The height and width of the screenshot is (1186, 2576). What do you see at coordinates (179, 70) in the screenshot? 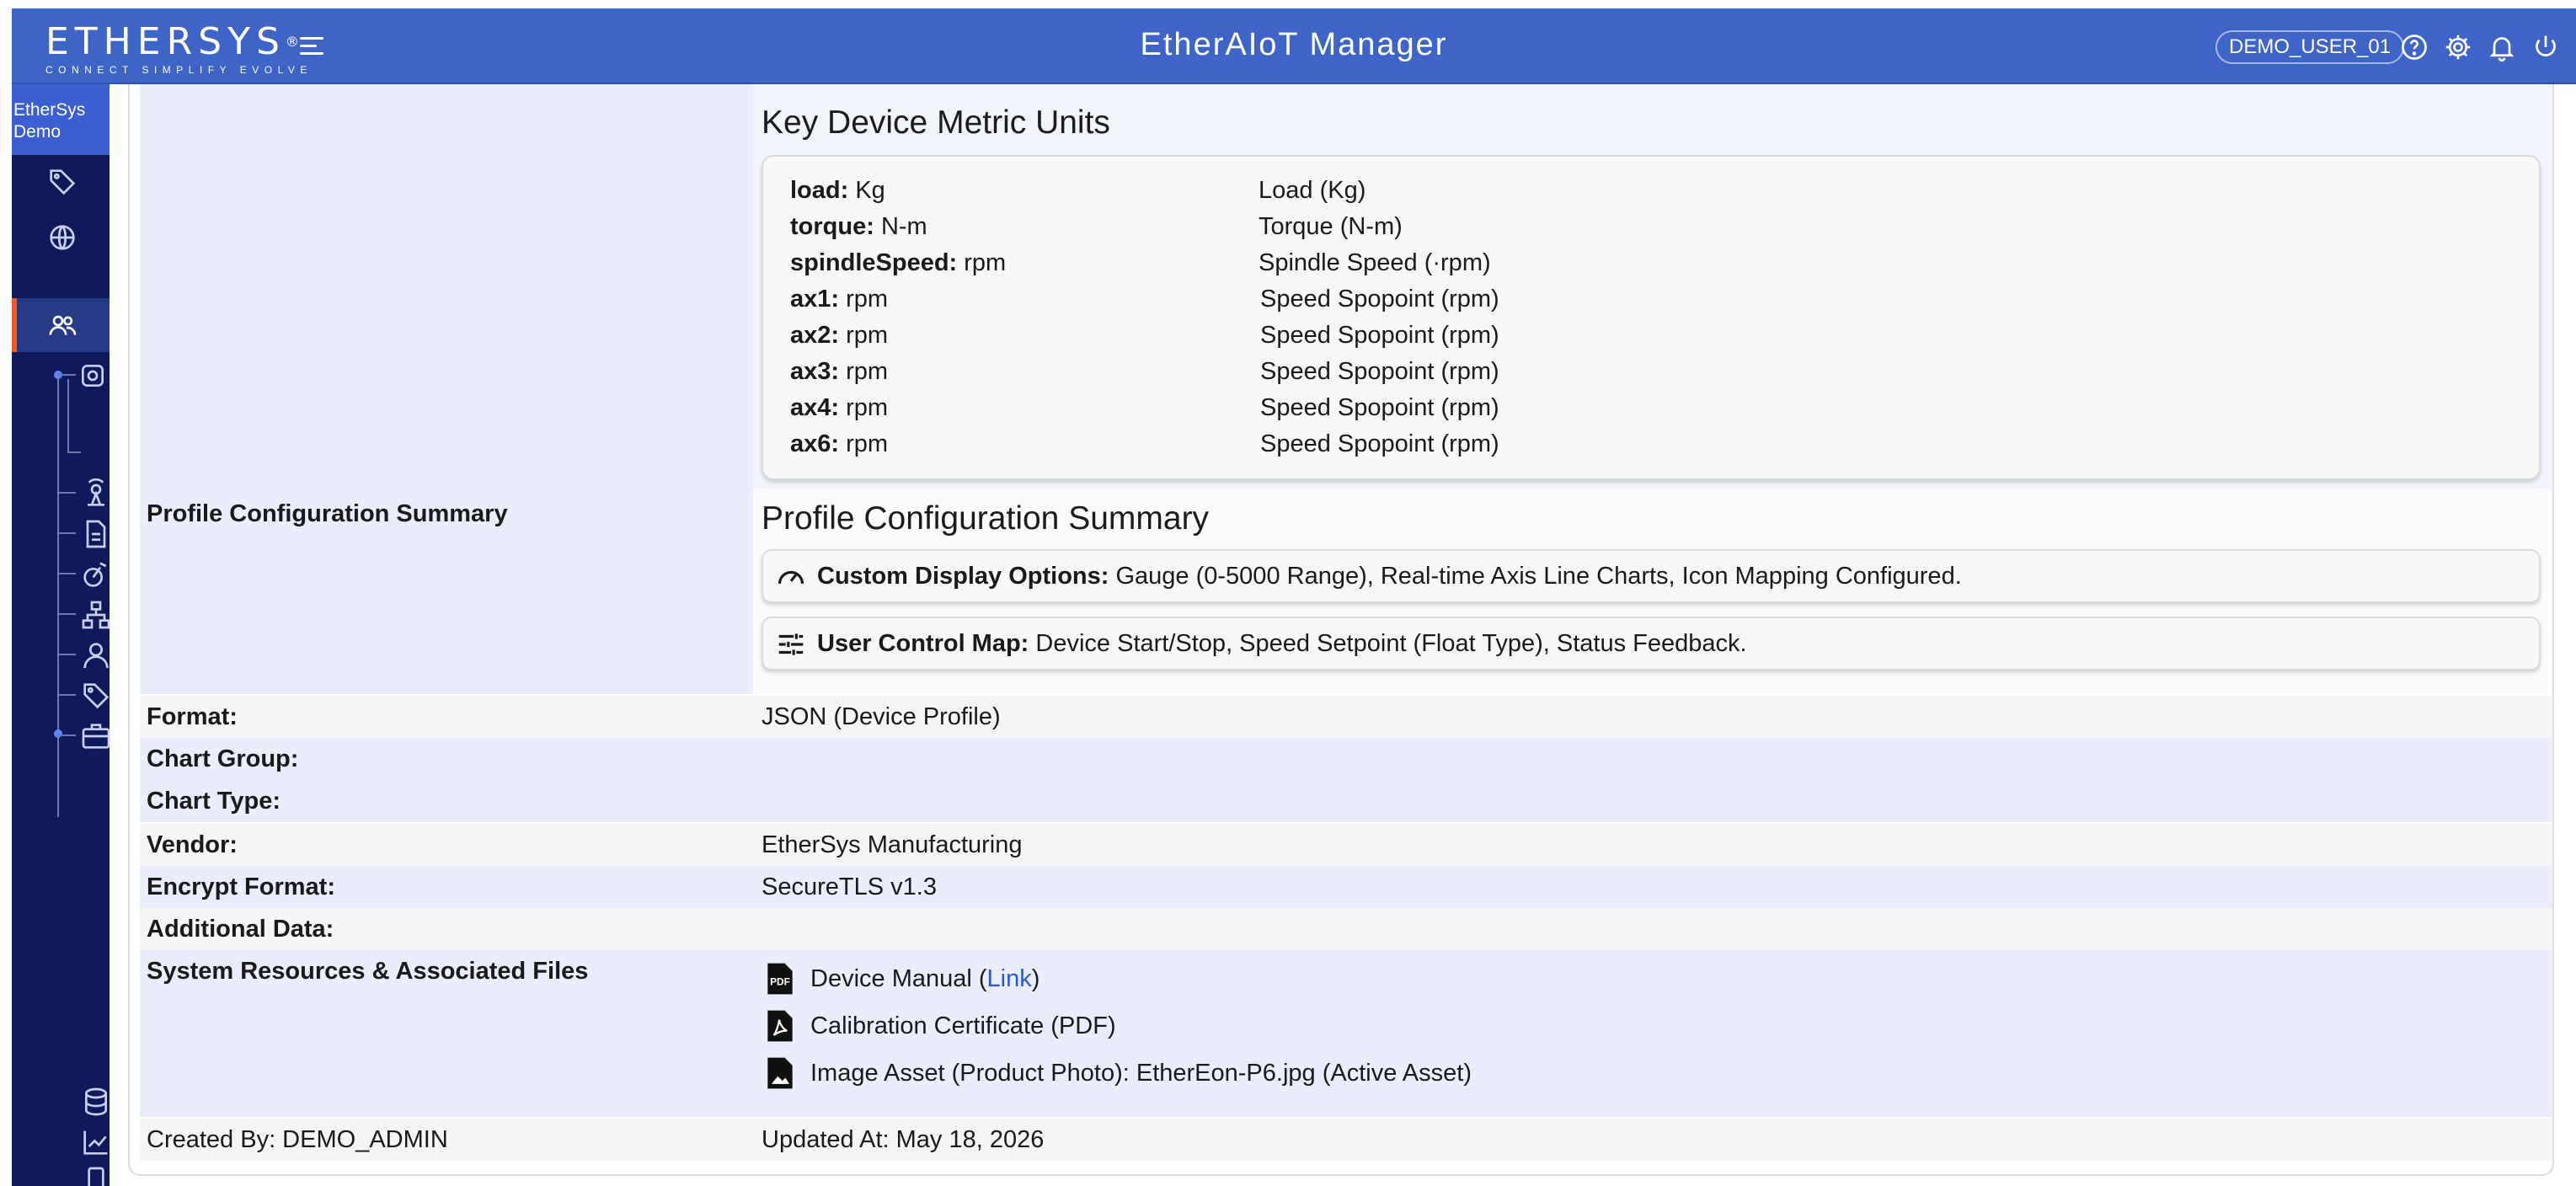
I see `logo-tagline: CONNECT SIMPLIFY EVOLVE` at bounding box center [179, 70].